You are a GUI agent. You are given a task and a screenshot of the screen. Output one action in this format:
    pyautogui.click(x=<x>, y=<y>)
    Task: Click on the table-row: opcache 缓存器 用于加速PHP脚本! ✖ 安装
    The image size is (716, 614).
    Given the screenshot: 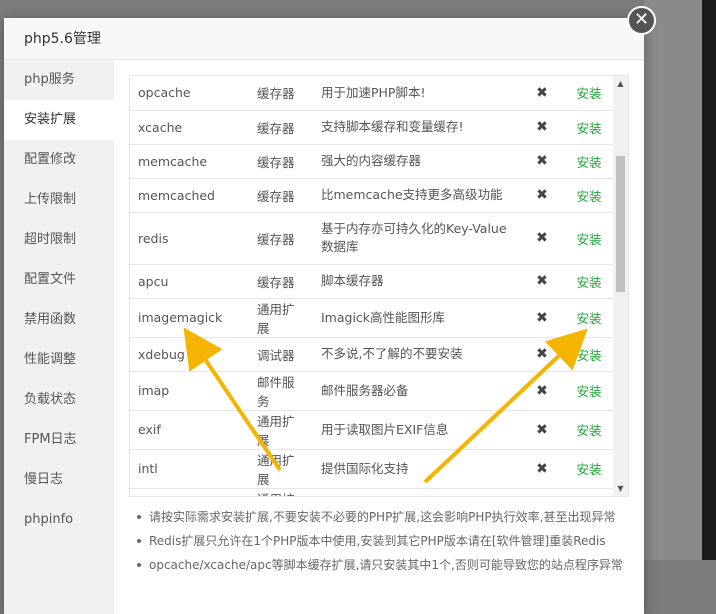 What is the action you would take?
    pyautogui.click(x=371, y=93)
    